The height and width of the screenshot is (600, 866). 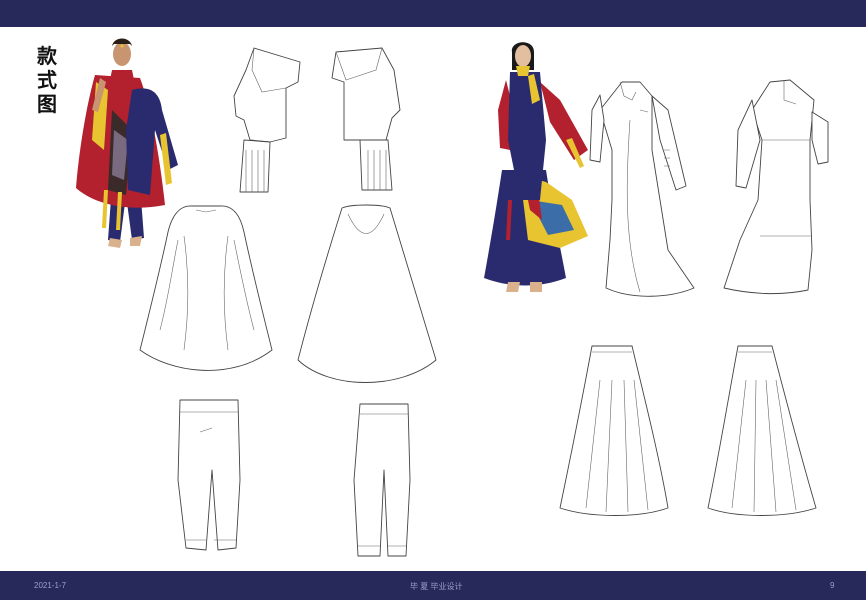 I want to click on sketch-skirt-front, so click(x=614, y=430).